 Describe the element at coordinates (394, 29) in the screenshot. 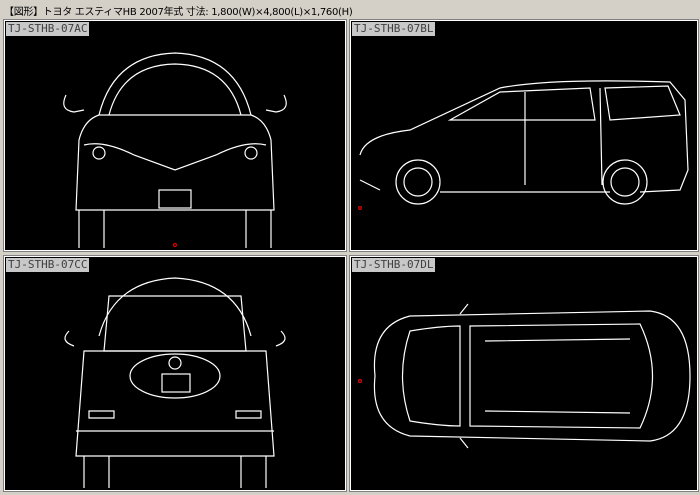

I see `viewport-label: TJ-STHB-07BL` at that location.